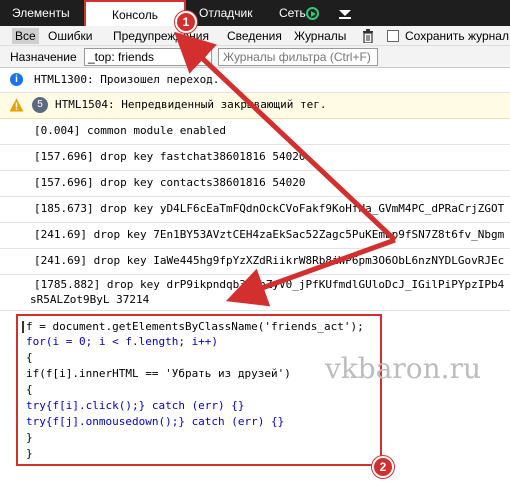 The height and width of the screenshot is (495, 510). Describe the element at coordinates (122, 341) in the screenshot. I see `code-line: for(i = 0; i < f.length; i++)` at that location.